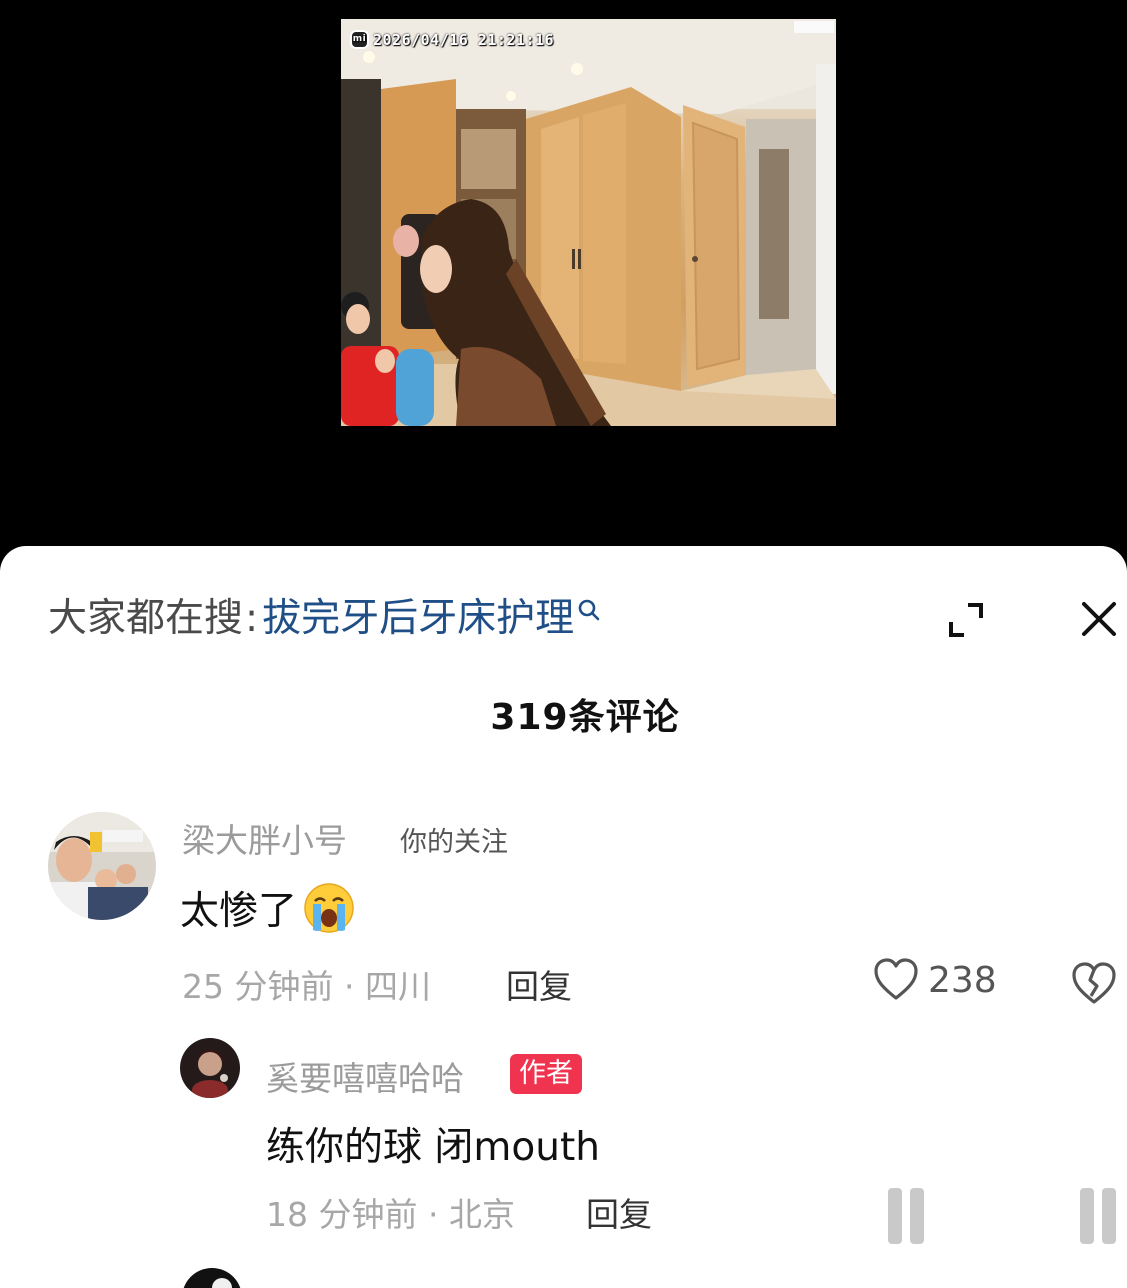 This screenshot has height=1288, width=1127. I want to click on comment-text: 练你的球 闭mouth, so click(433, 1147).